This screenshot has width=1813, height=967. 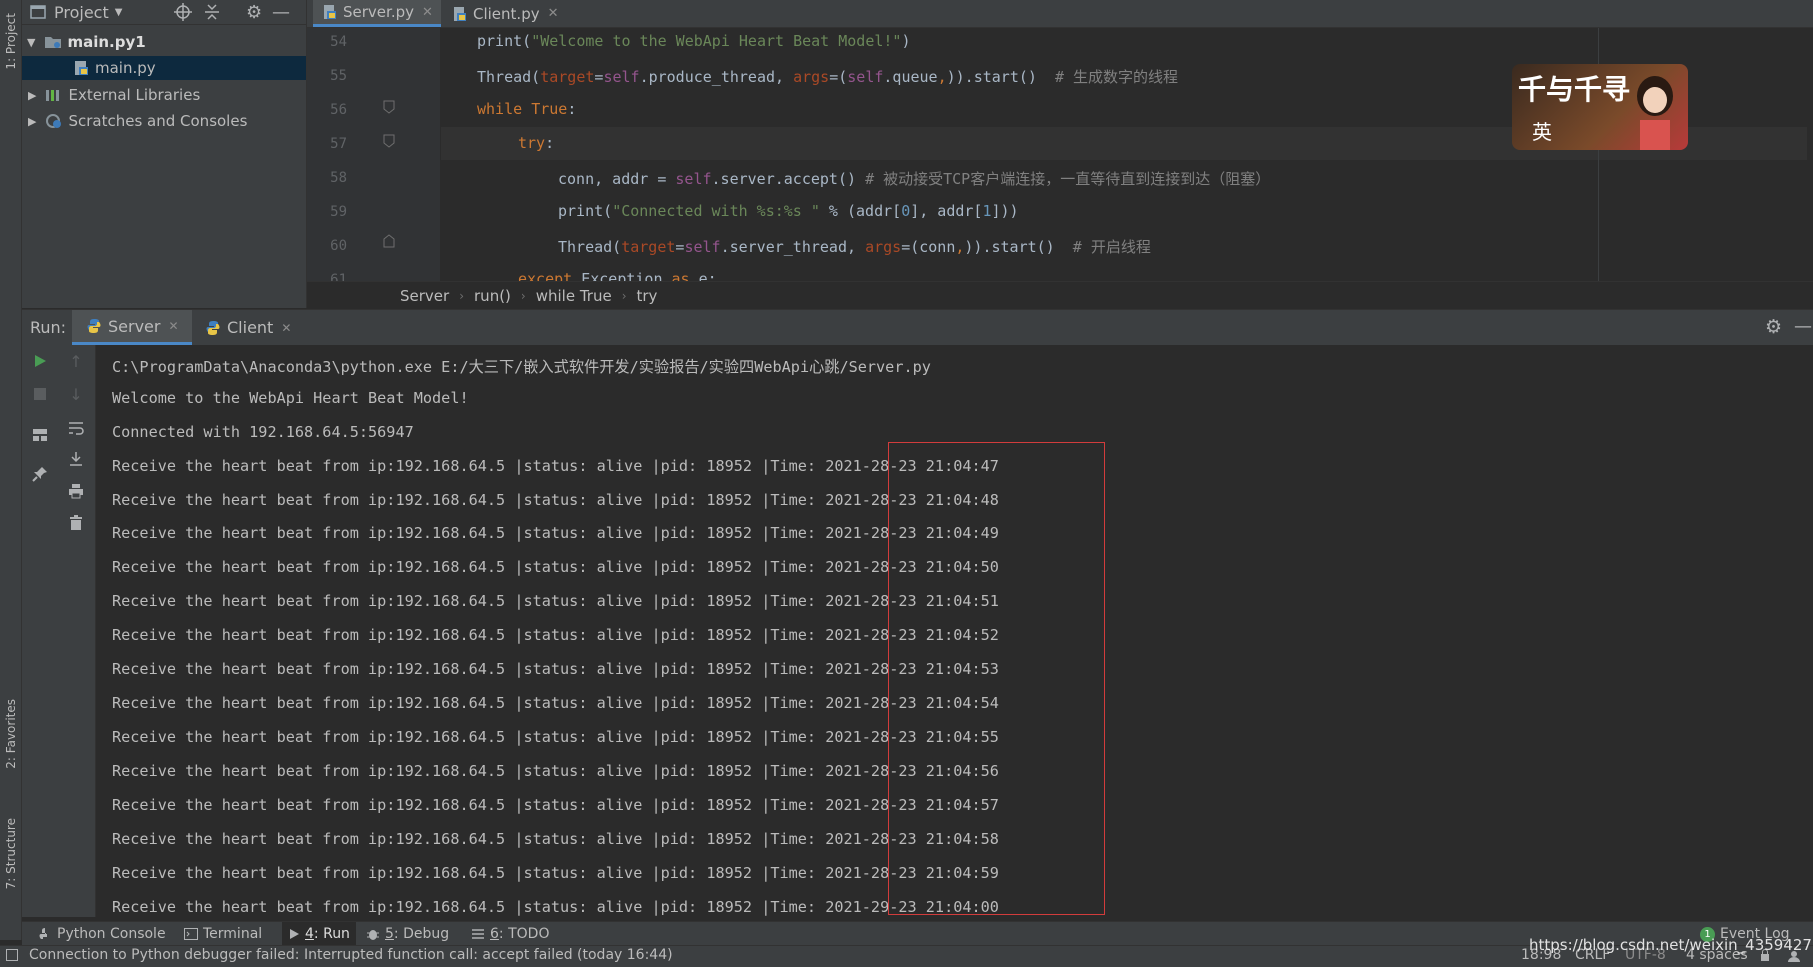 What do you see at coordinates (1810, 154) in the screenshot?
I see `editor-scrollbar` at bounding box center [1810, 154].